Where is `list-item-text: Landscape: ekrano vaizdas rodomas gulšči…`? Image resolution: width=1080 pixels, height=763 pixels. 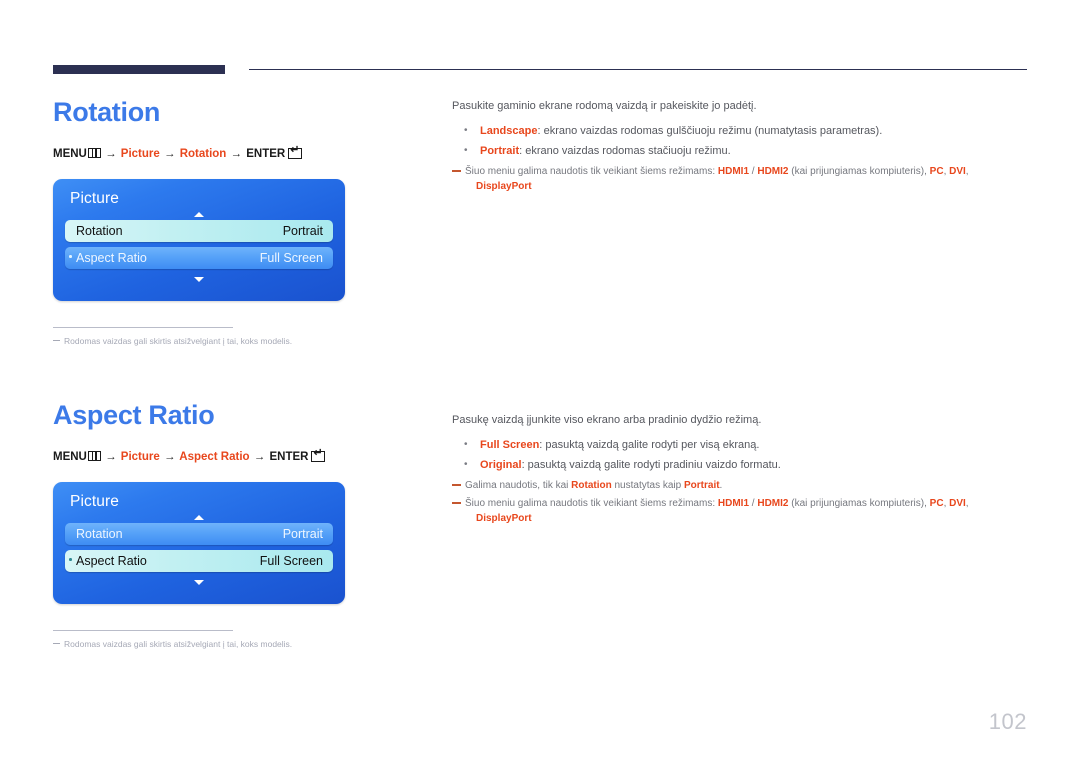 list-item-text: Landscape: ekrano vaizdas rodomas gulšči… is located at coordinates (681, 131).